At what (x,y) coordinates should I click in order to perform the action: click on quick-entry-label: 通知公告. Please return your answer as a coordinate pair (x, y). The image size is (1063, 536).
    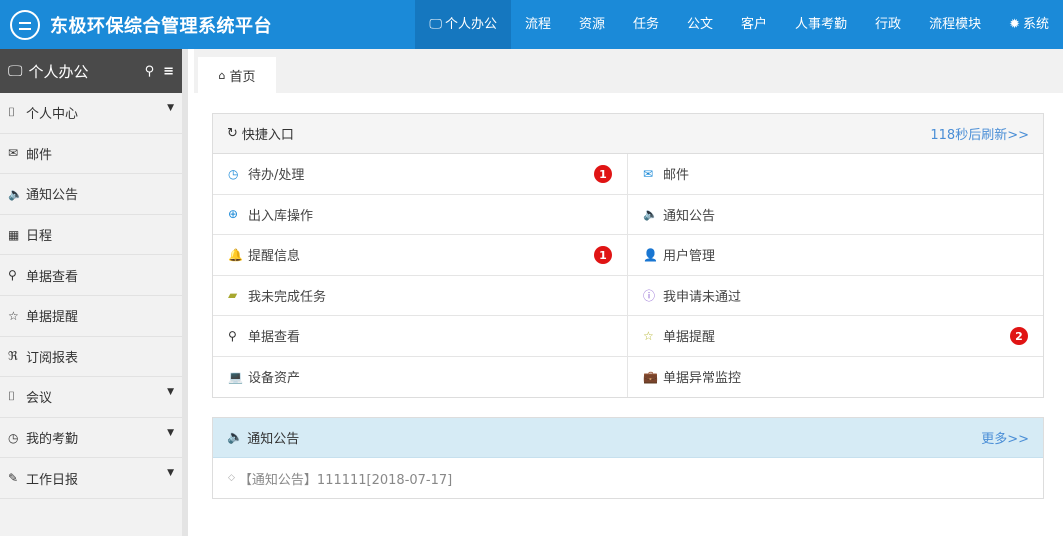
    Looking at the image, I should click on (689, 216).